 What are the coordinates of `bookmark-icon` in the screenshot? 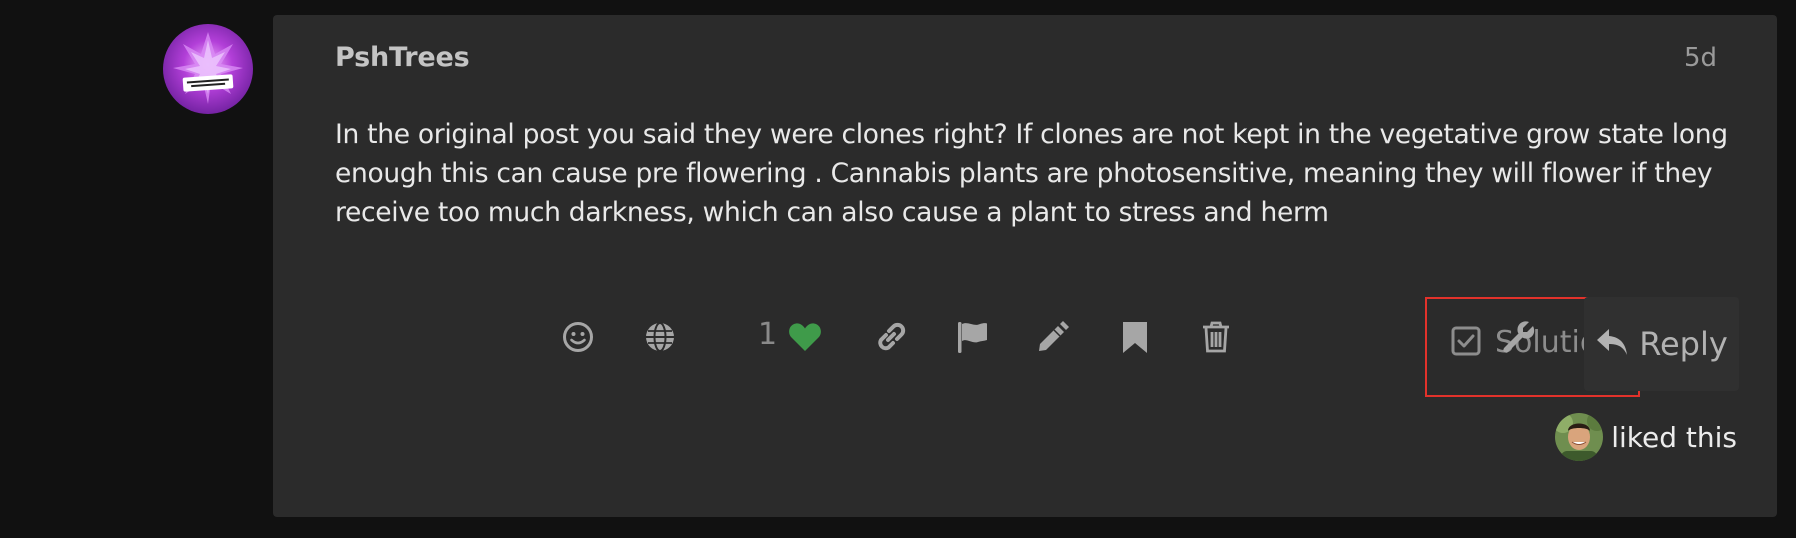 It's located at (1135, 337).